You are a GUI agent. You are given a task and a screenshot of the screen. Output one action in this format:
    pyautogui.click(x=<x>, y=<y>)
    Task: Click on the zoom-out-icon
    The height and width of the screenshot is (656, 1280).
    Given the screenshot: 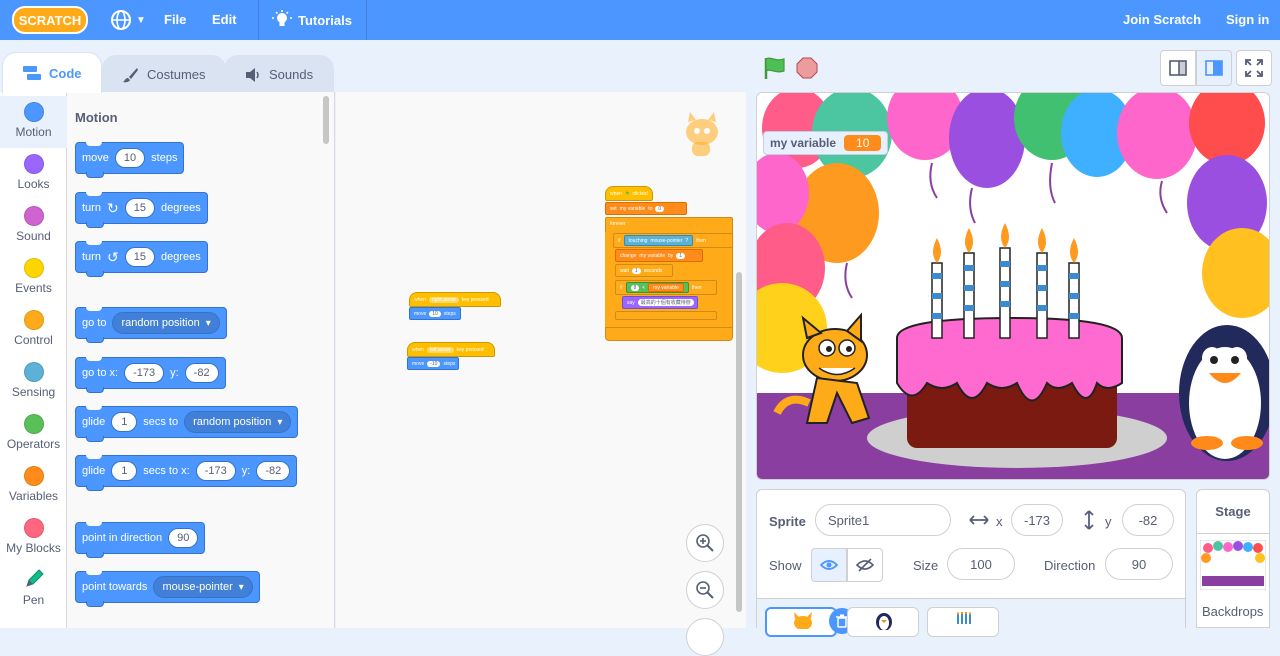 What is the action you would take?
    pyautogui.click(x=705, y=590)
    